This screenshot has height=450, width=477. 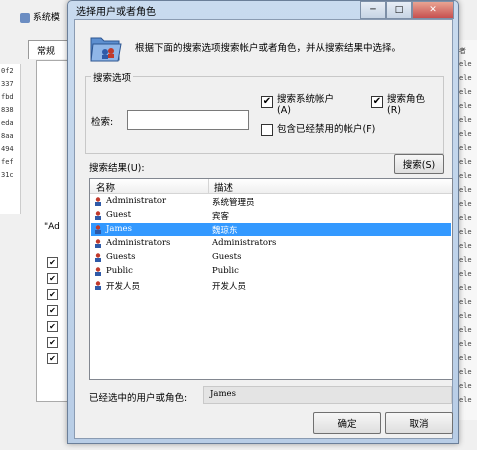 I want to click on result-row: Administrators Administrators, so click(x=271, y=243).